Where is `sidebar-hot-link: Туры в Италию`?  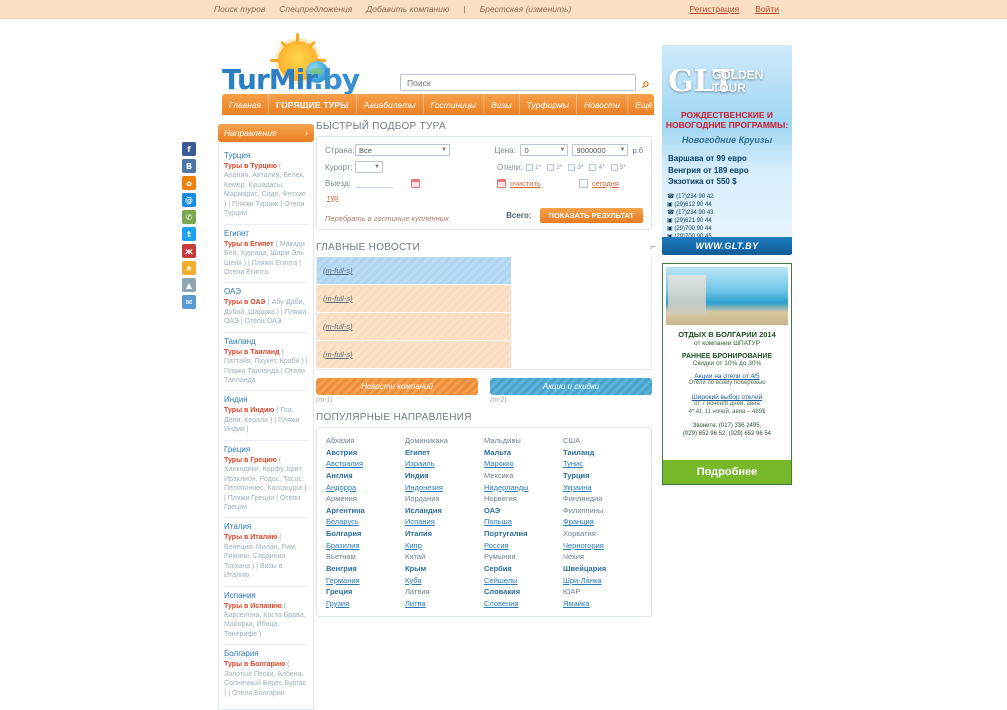
sidebar-hot-link: Туры в Италию is located at coordinates (250, 537).